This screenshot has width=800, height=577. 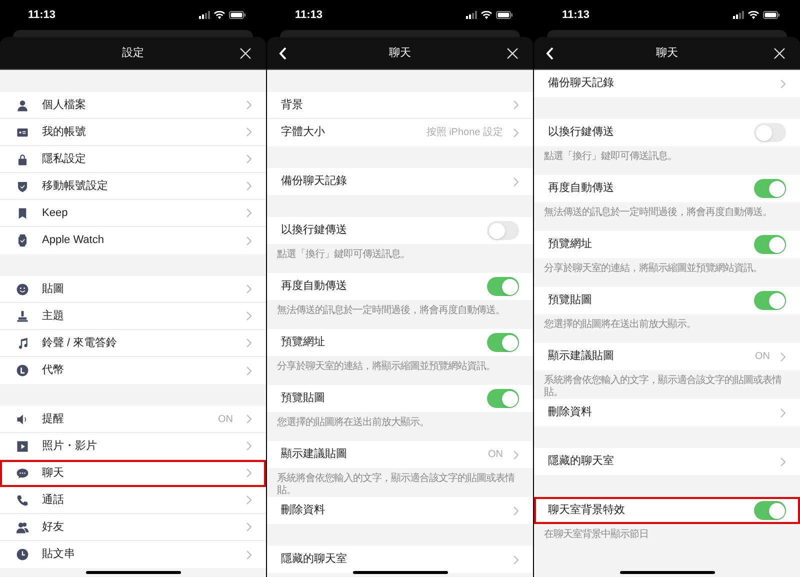 What do you see at coordinates (53, 500) in the screenshot?
I see `row-label: 通話` at bounding box center [53, 500].